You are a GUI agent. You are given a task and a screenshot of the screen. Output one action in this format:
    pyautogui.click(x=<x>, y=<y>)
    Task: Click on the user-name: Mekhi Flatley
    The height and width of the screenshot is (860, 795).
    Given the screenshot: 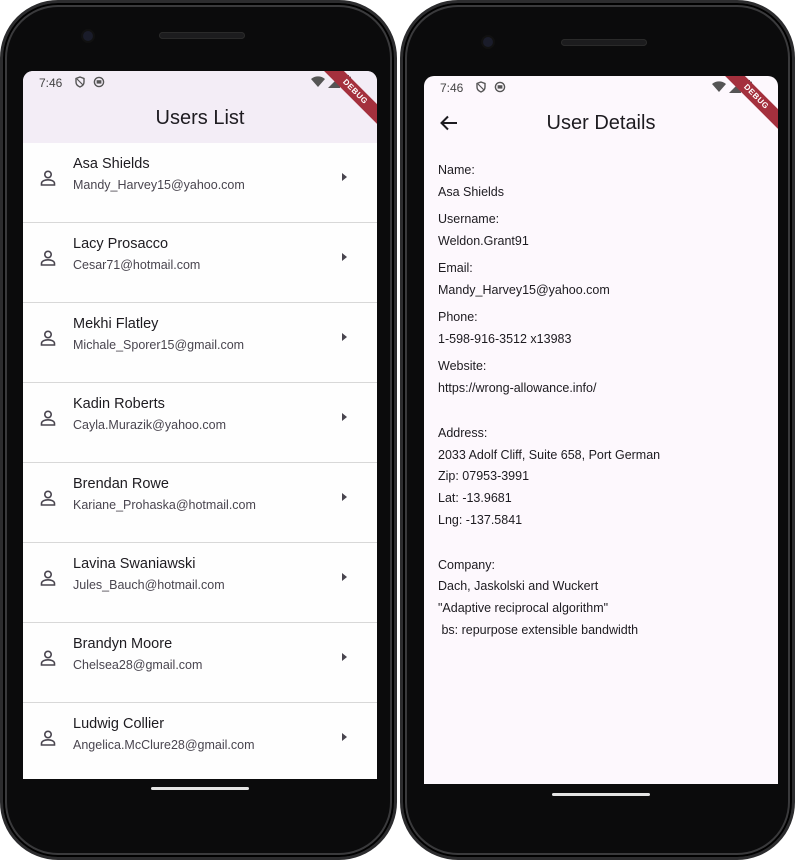 What is the action you would take?
    pyautogui.click(x=116, y=324)
    